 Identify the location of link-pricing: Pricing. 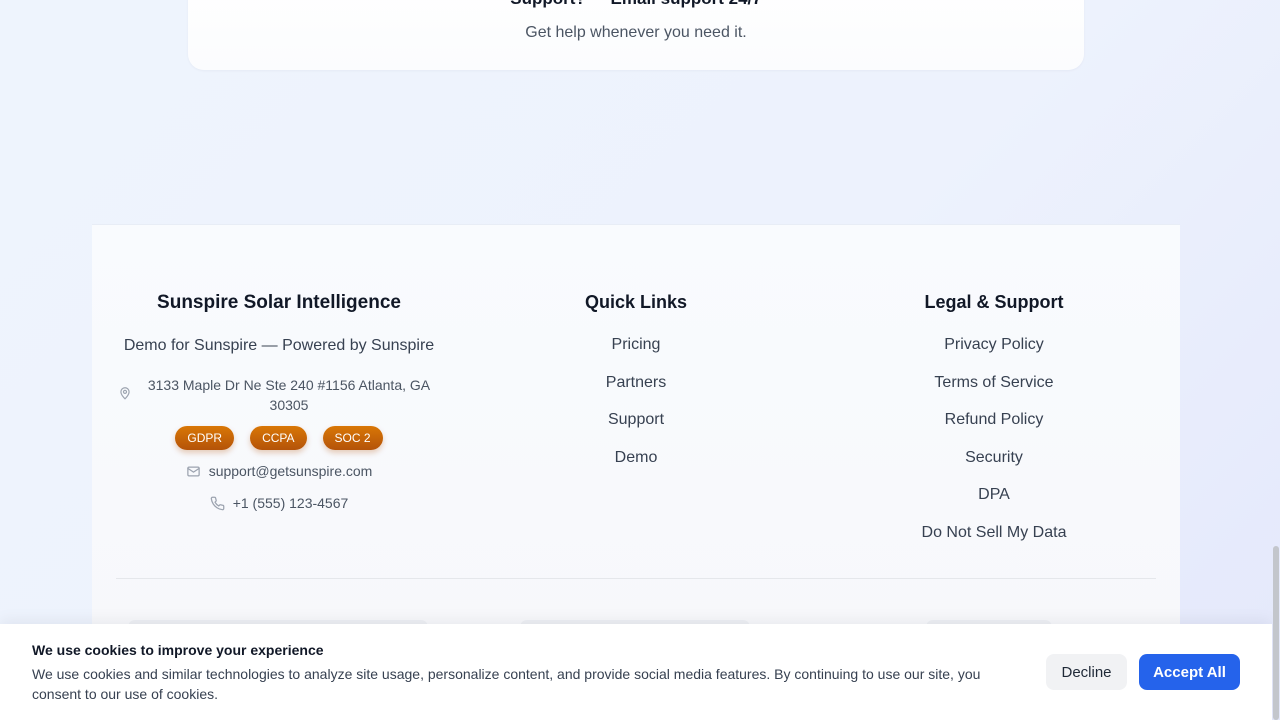
(636, 354).